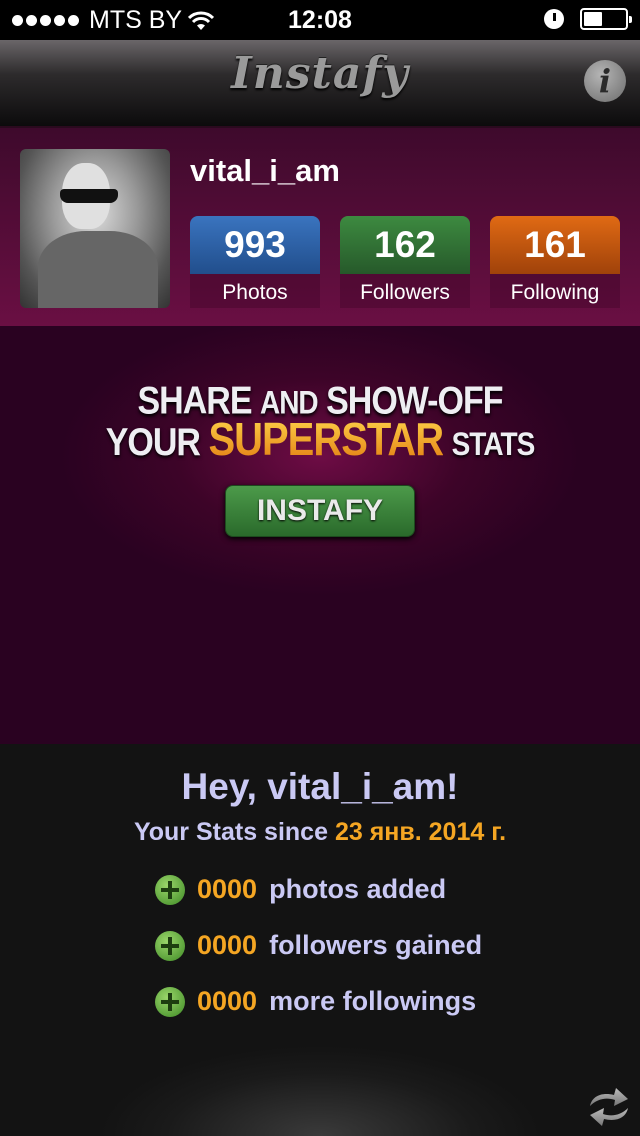 The width and height of the screenshot is (640, 1136). I want to click on stat-following: 161 Following, so click(555, 263).